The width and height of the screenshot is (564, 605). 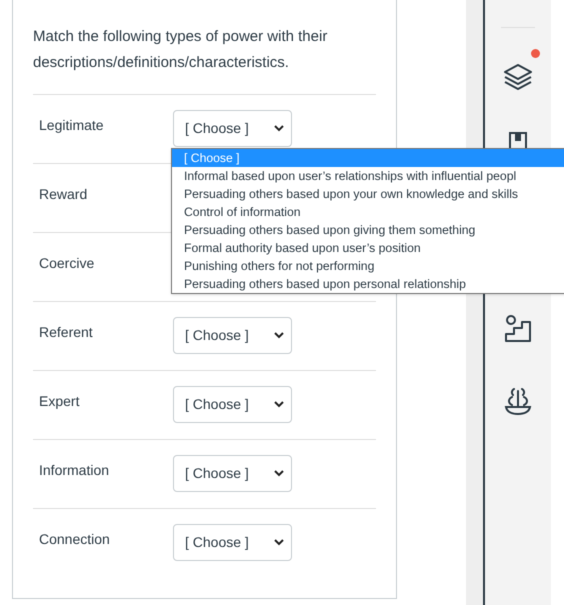 What do you see at coordinates (368, 248) in the screenshot?
I see `dropdown-option: Formal authority based upon user’s position` at bounding box center [368, 248].